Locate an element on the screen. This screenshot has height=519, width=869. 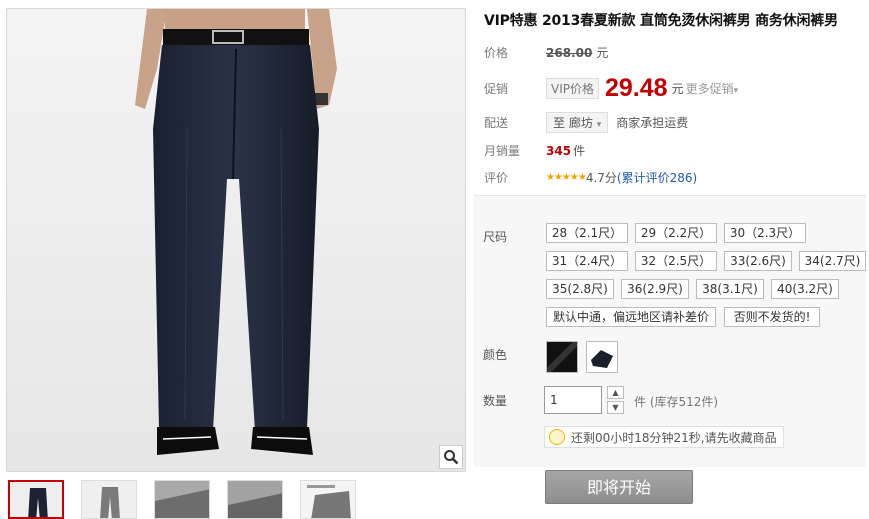
price-row: 价格 268.00 元 is located at coordinates (546, 52).